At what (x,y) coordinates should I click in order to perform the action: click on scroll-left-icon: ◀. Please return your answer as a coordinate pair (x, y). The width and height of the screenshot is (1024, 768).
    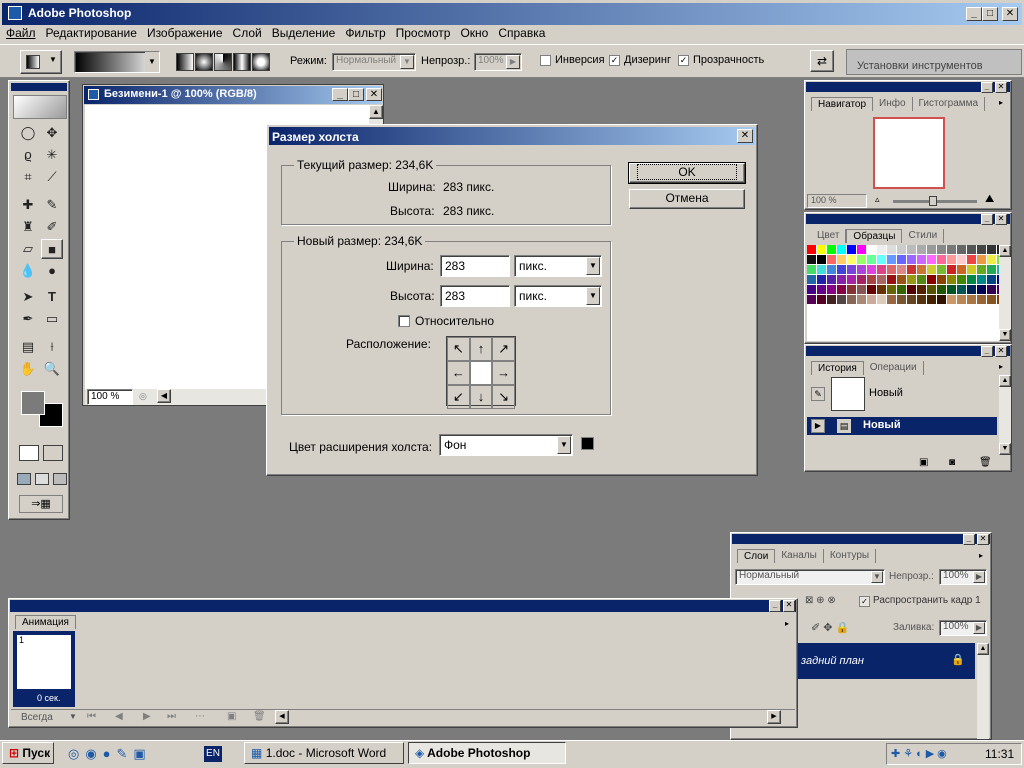
    Looking at the image, I should click on (282, 717).